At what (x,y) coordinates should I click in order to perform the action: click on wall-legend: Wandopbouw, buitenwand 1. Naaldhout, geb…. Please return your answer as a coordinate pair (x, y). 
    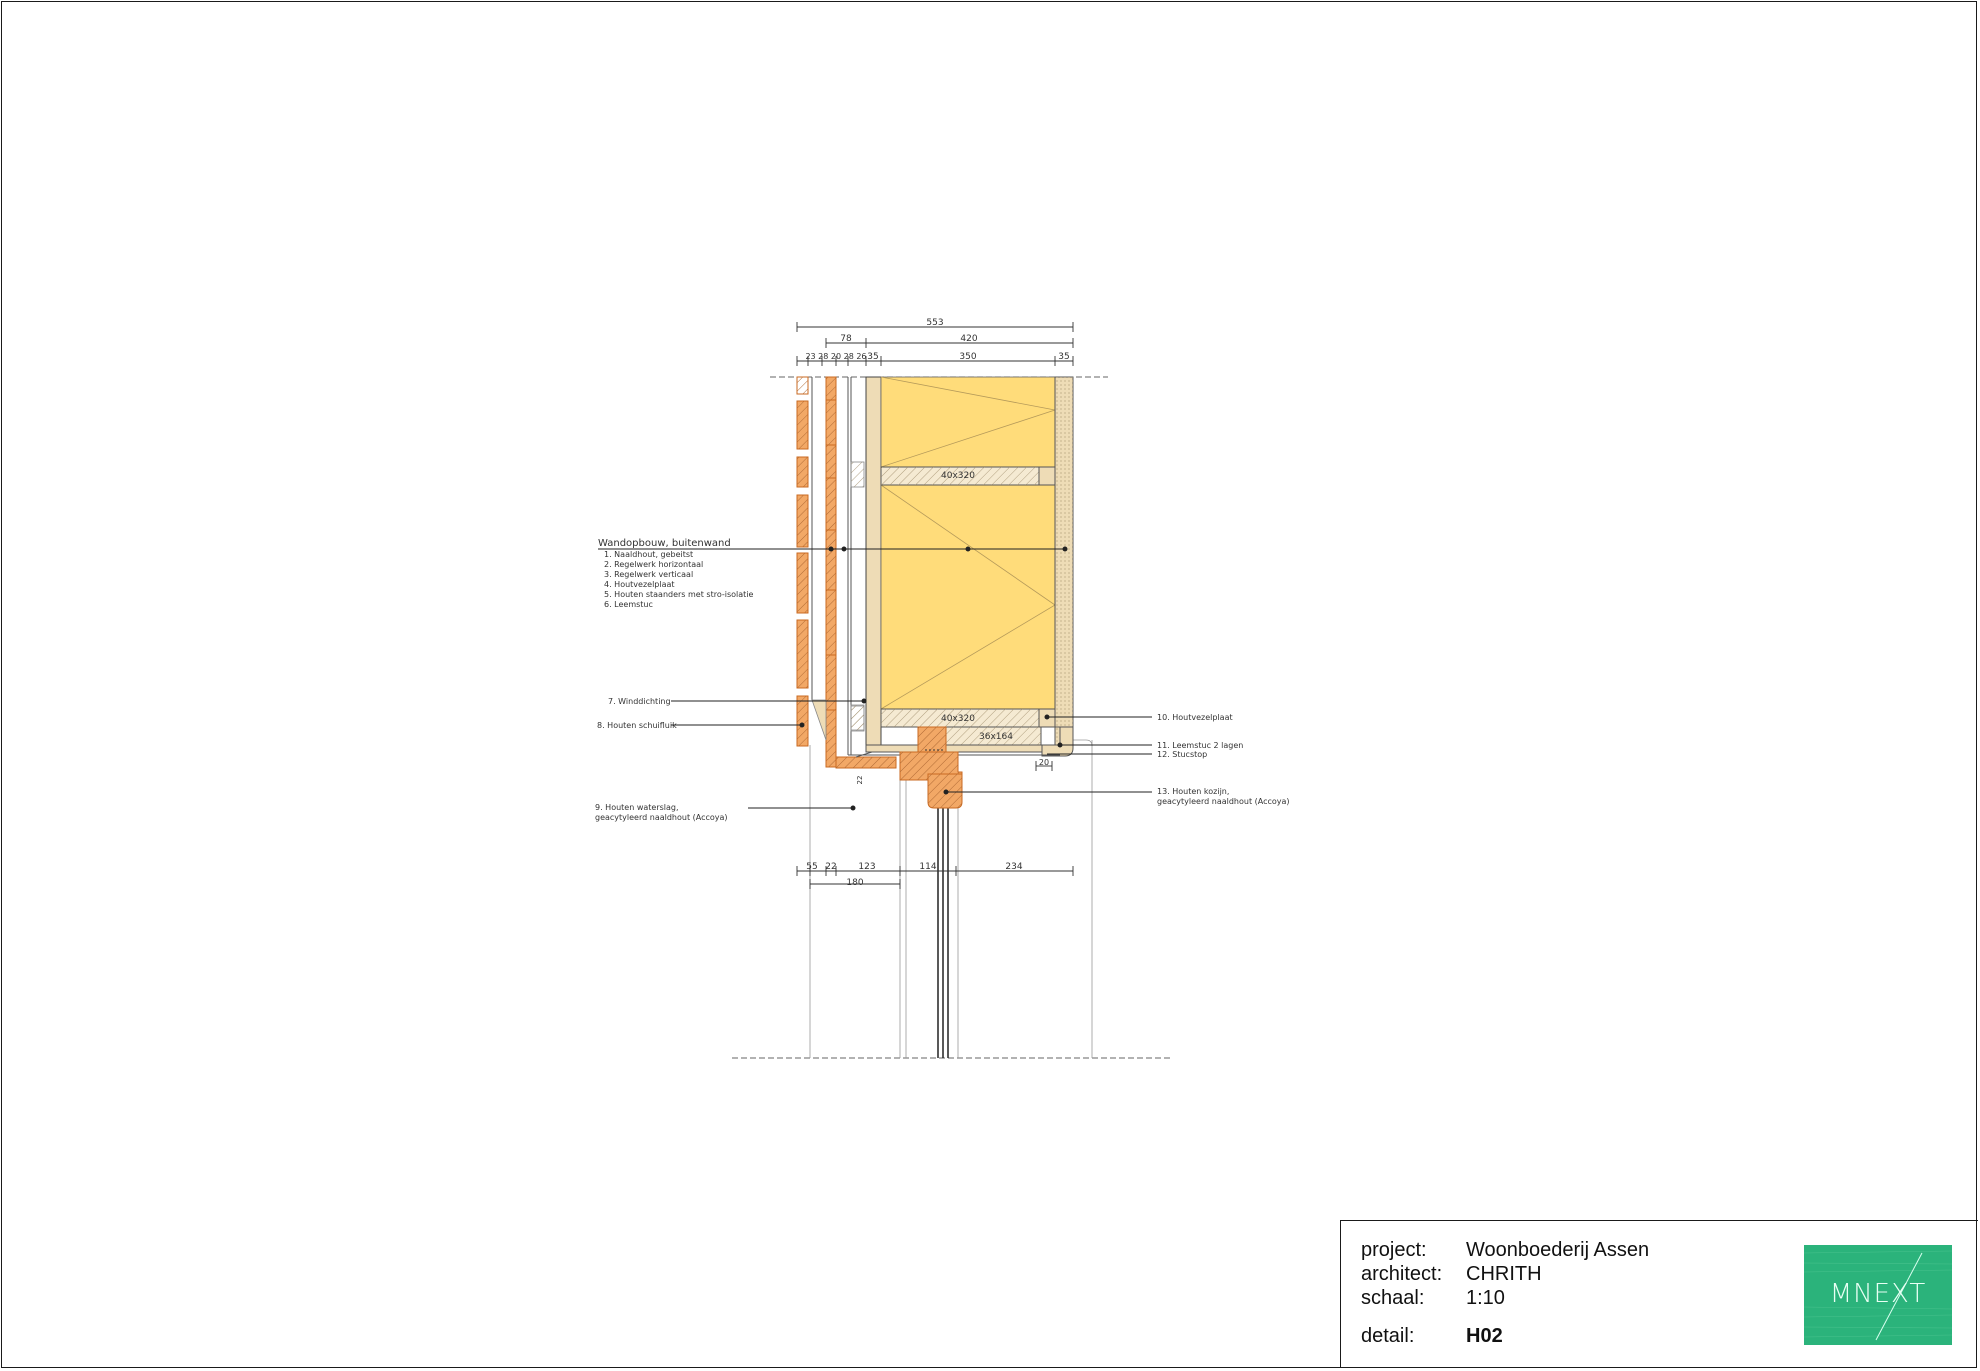
    Looking at the image, I should click on (676, 573).